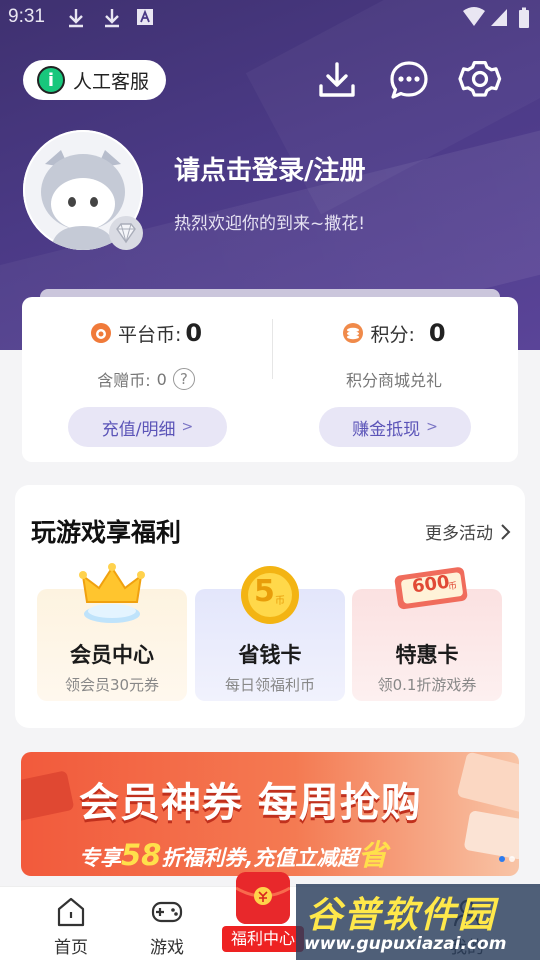  What do you see at coordinates (112, 593) in the screenshot?
I see `crown-icon` at bounding box center [112, 593].